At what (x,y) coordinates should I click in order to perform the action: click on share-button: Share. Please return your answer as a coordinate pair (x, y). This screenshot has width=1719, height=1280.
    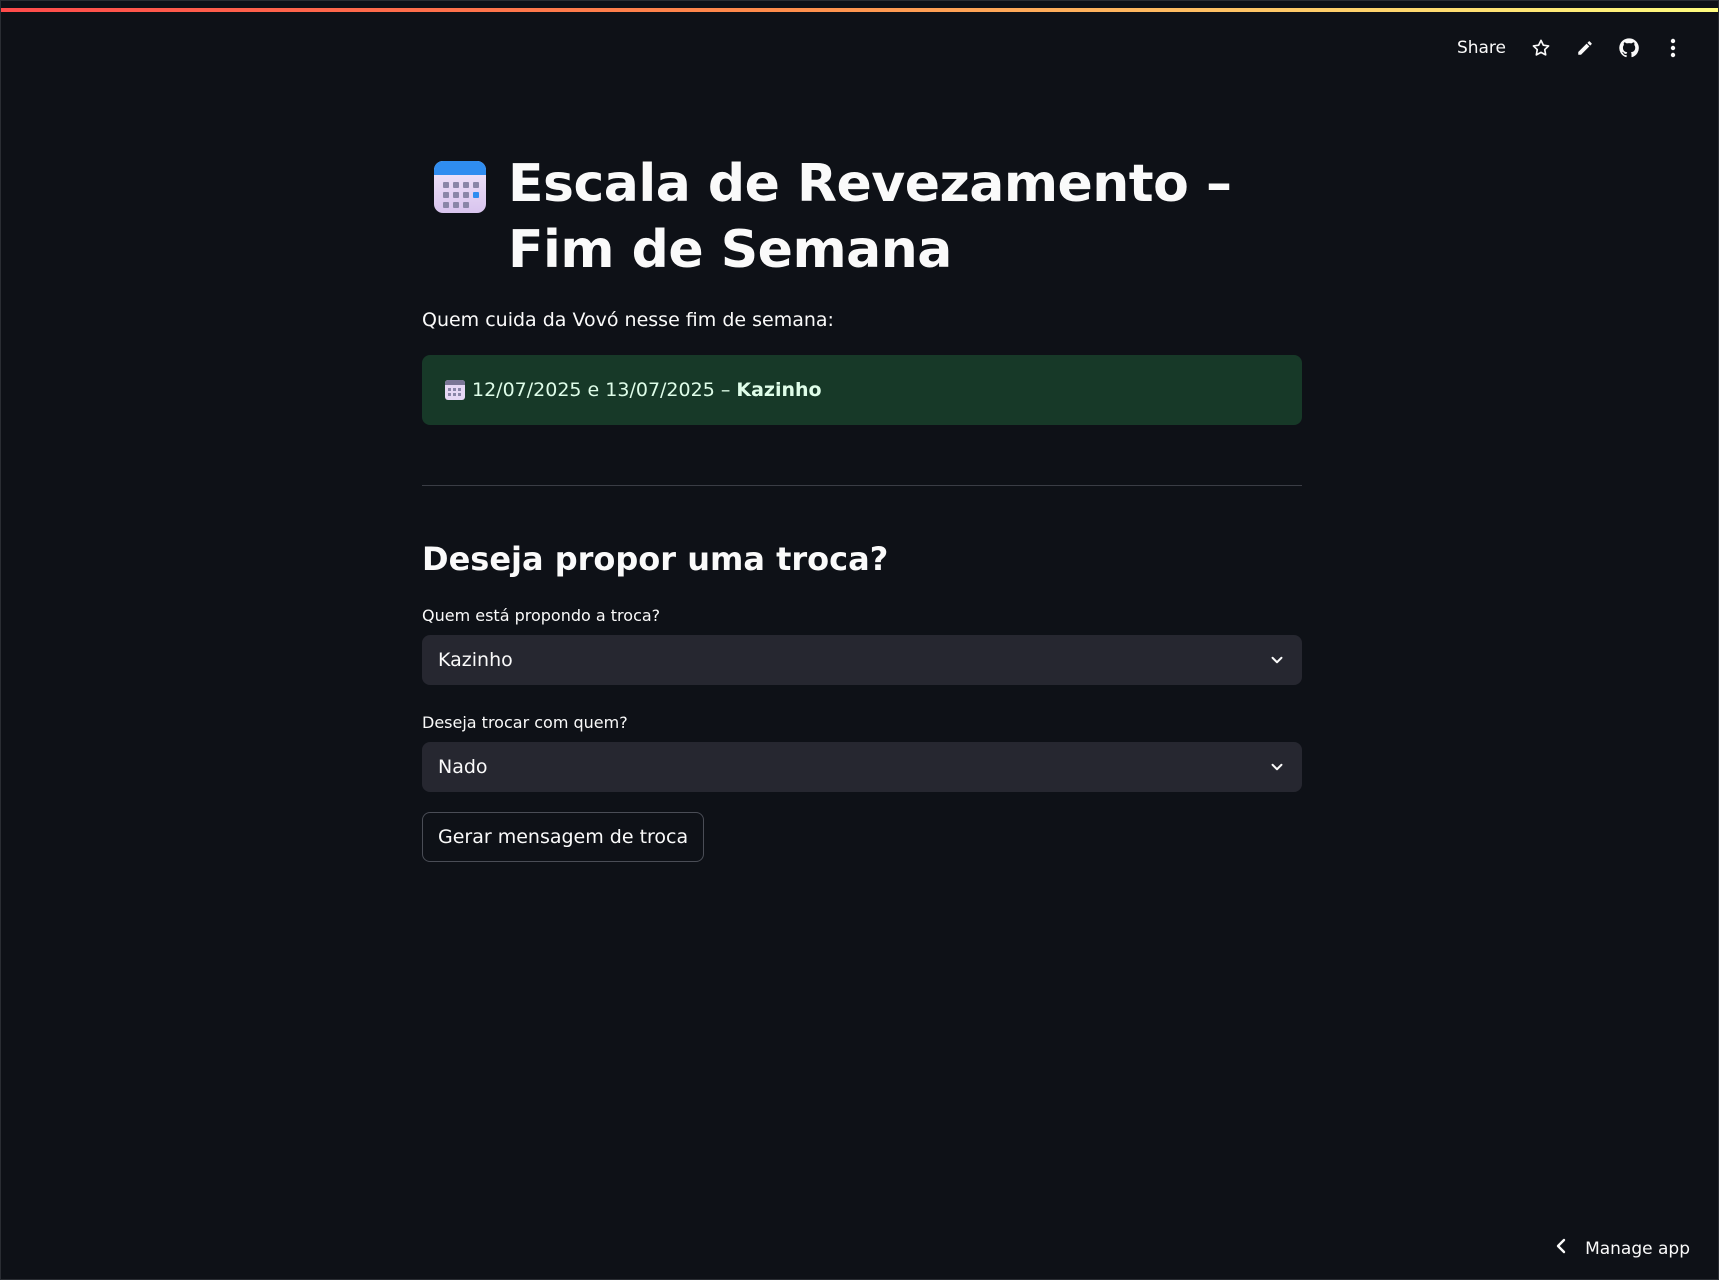
    Looking at the image, I should click on (1481, 48).